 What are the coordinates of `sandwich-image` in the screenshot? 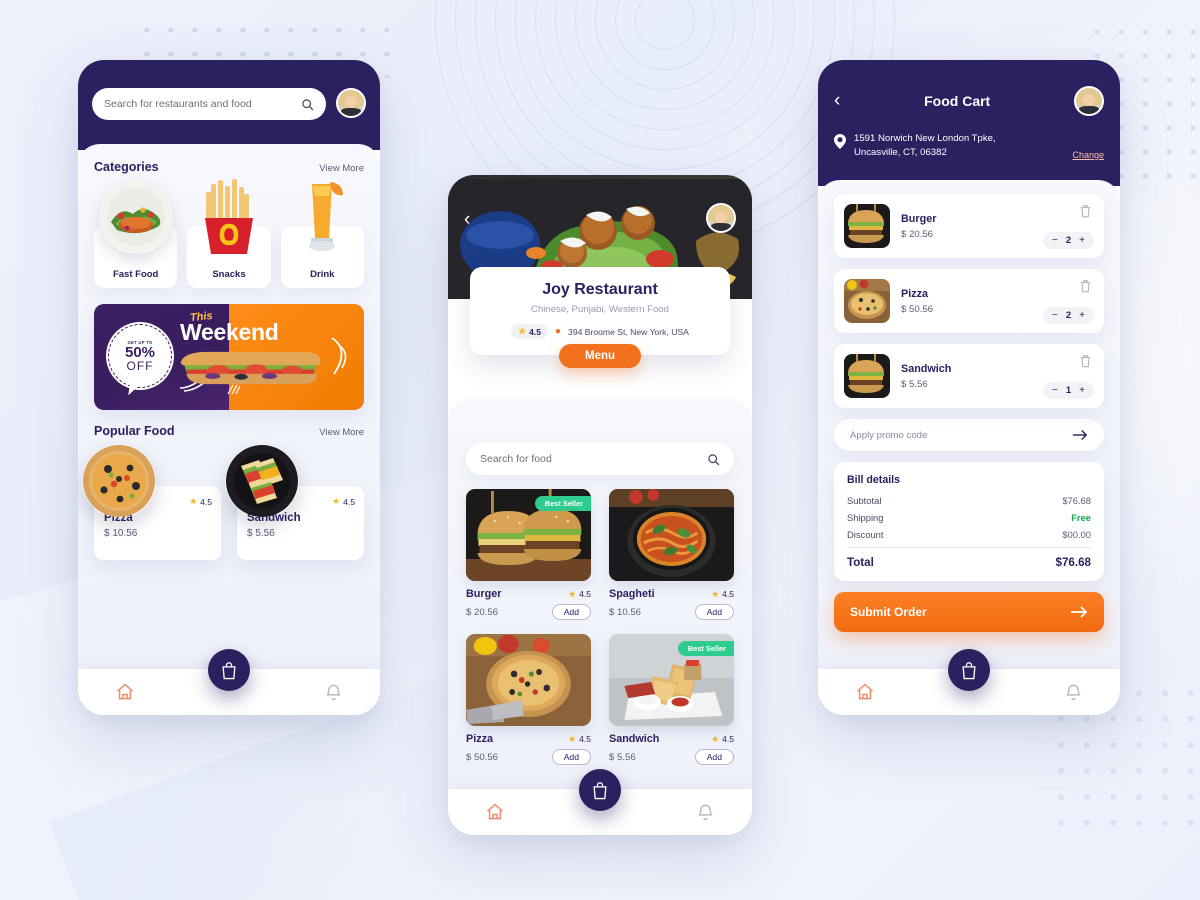 It's located at (867, 376).